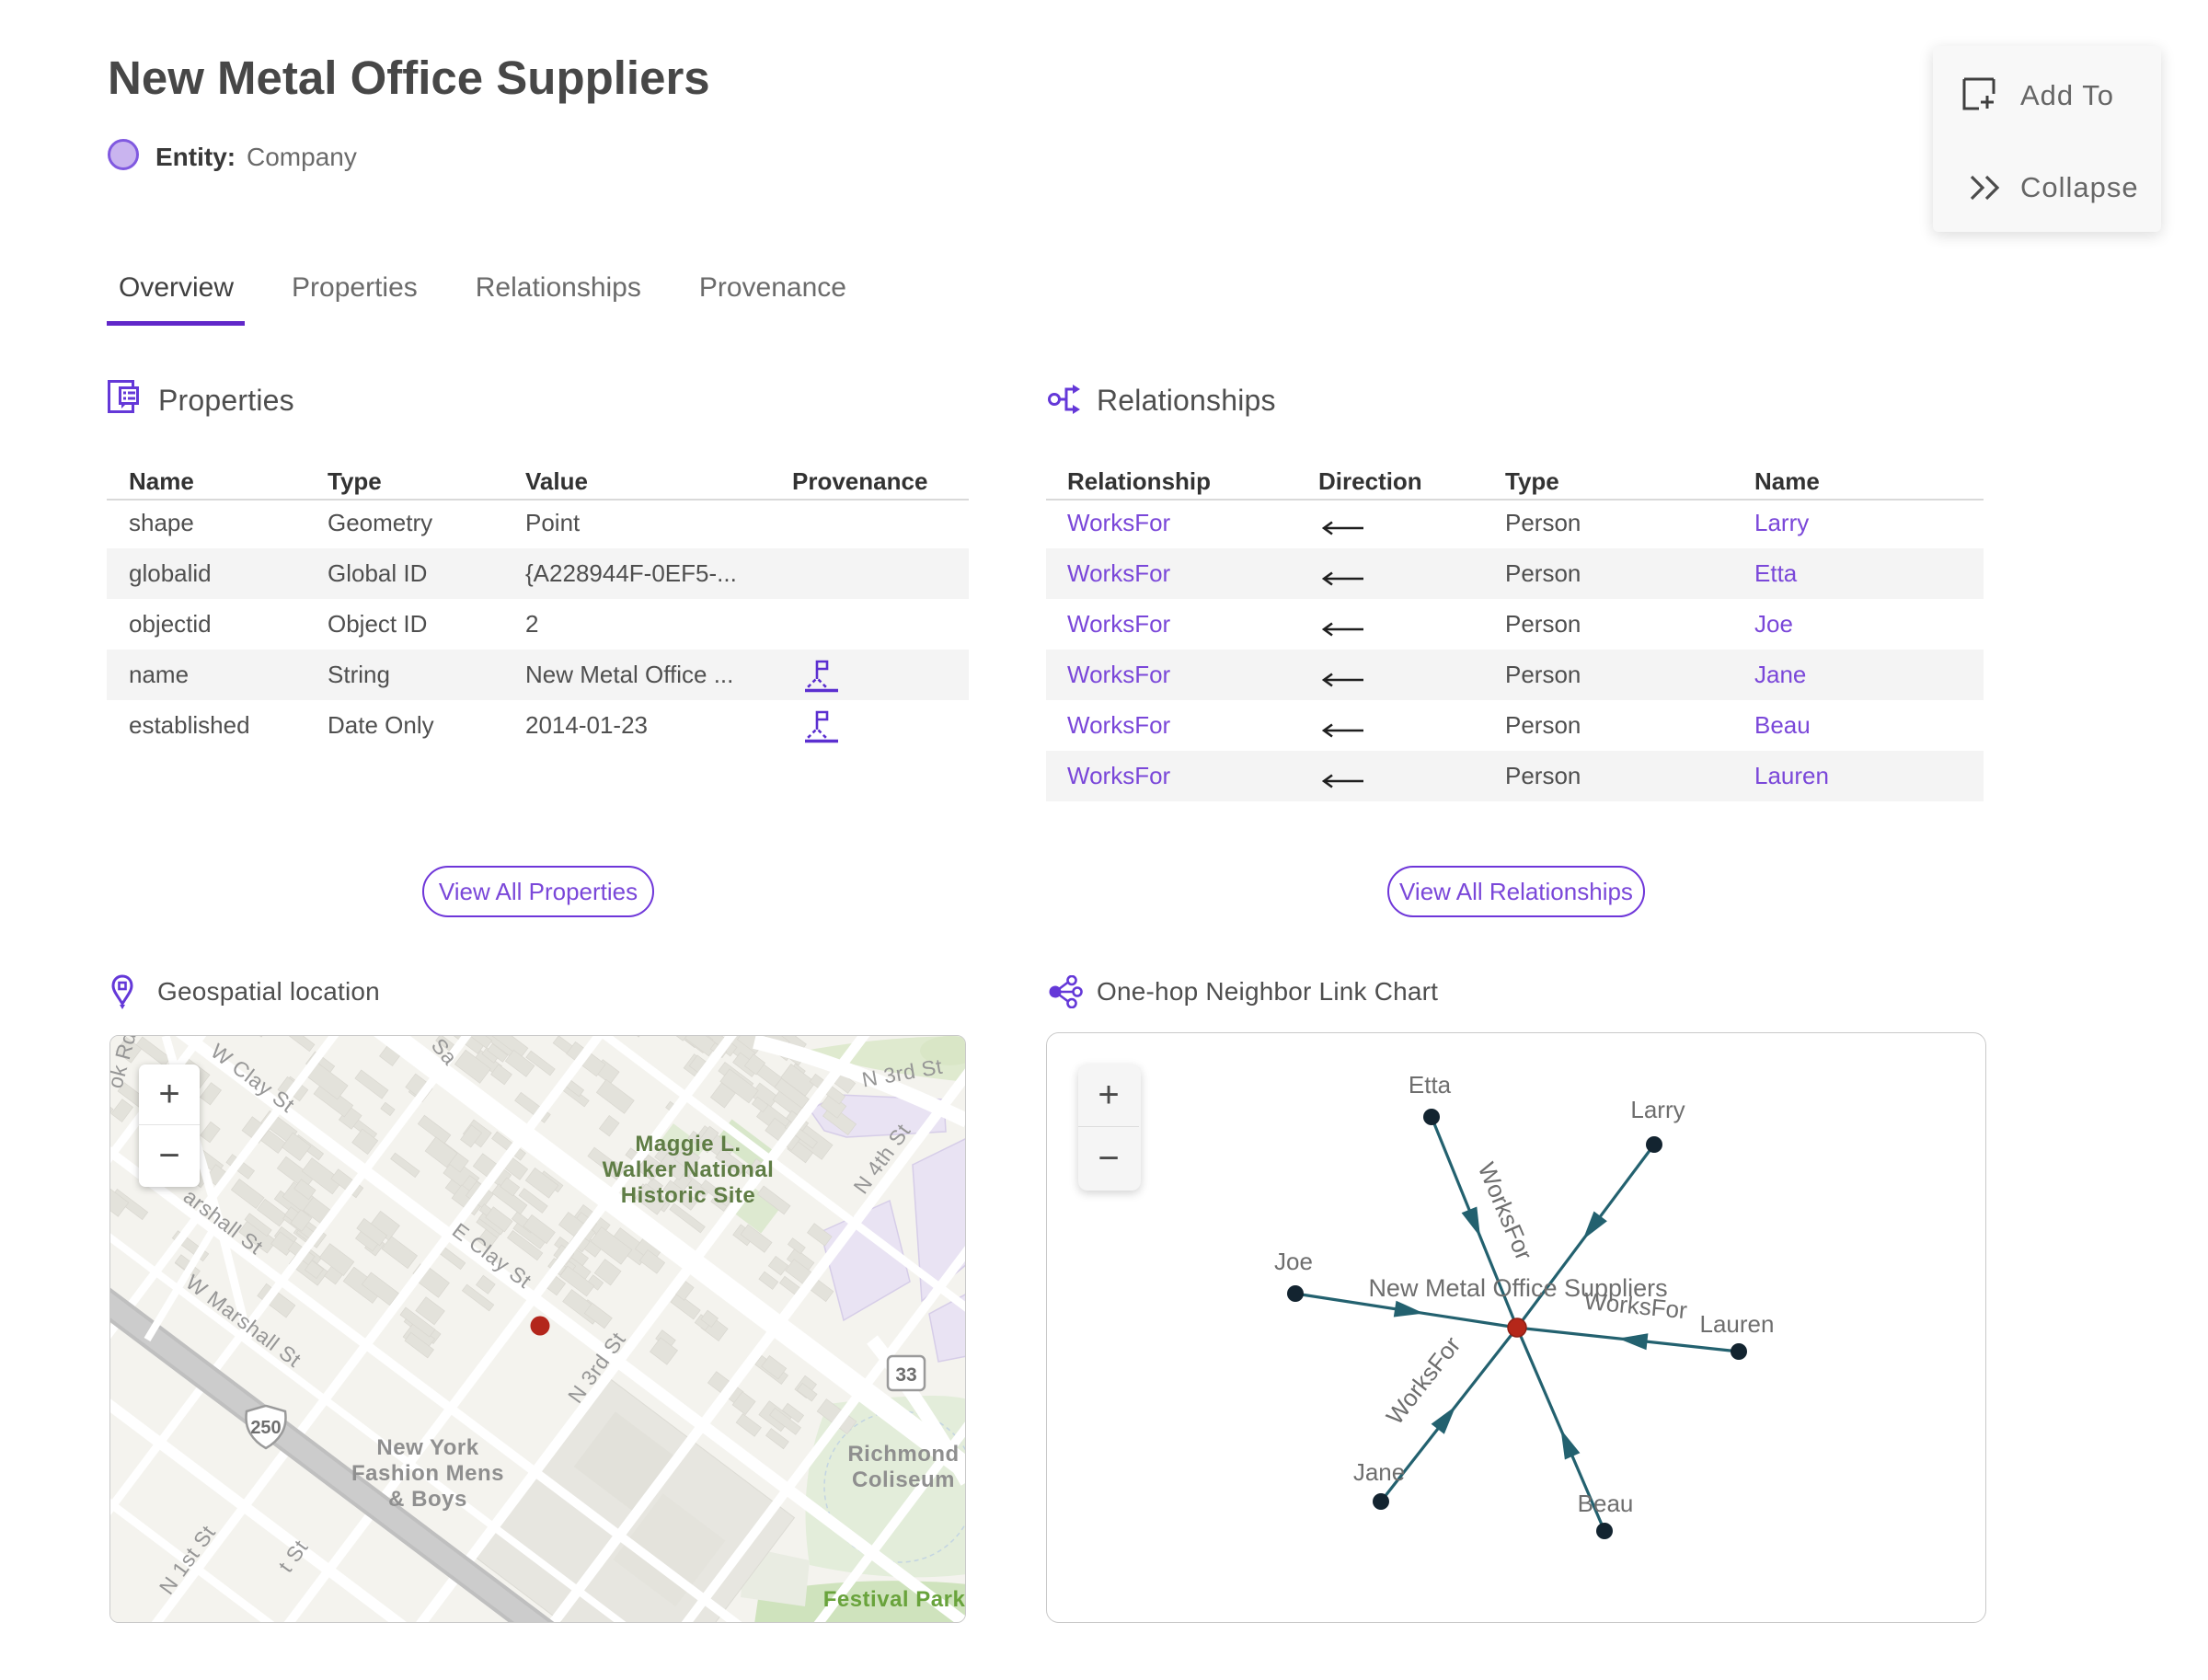 The image size is (2208, 1680). I want to click on svg-text: Coliseum, so click(903, 1479).